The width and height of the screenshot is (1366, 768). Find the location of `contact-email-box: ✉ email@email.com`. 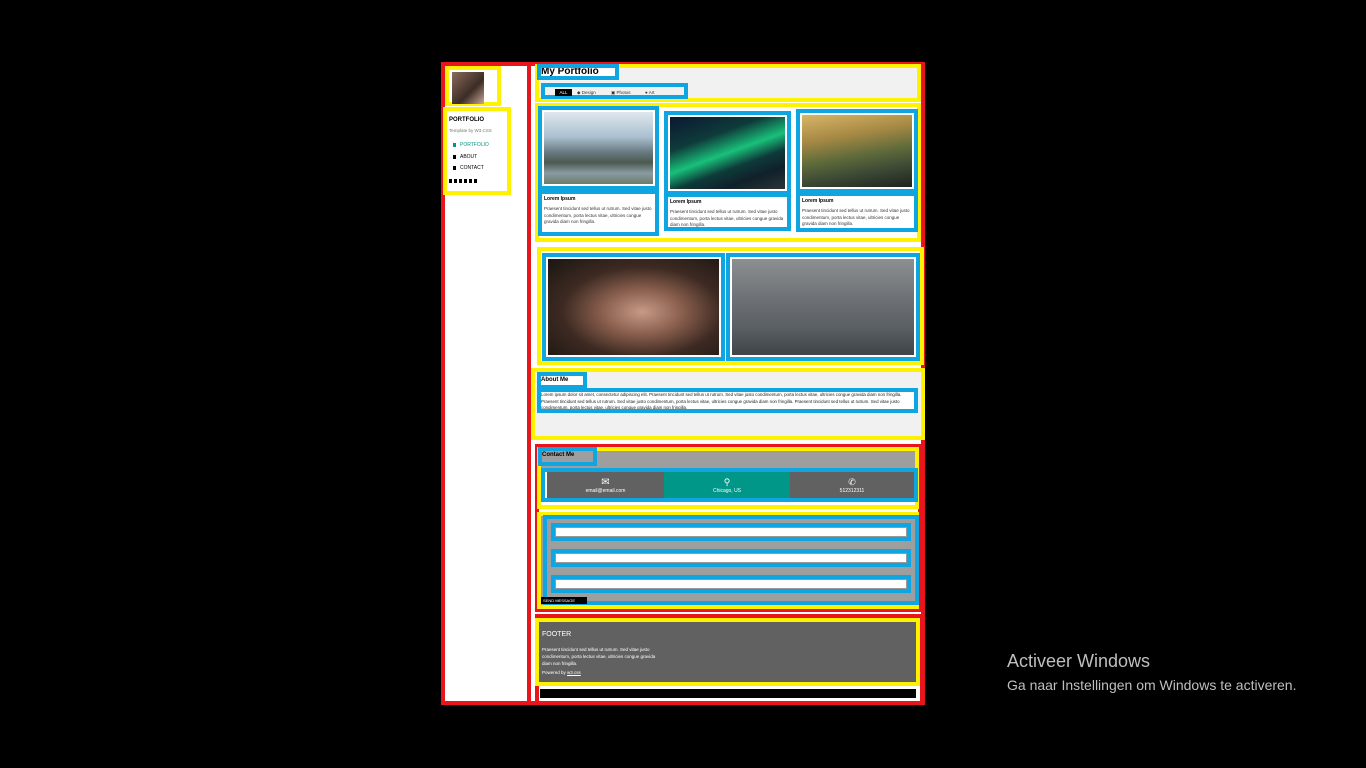

contact-email-box: ✉ email@email.com is located at coordinates (605, 485).